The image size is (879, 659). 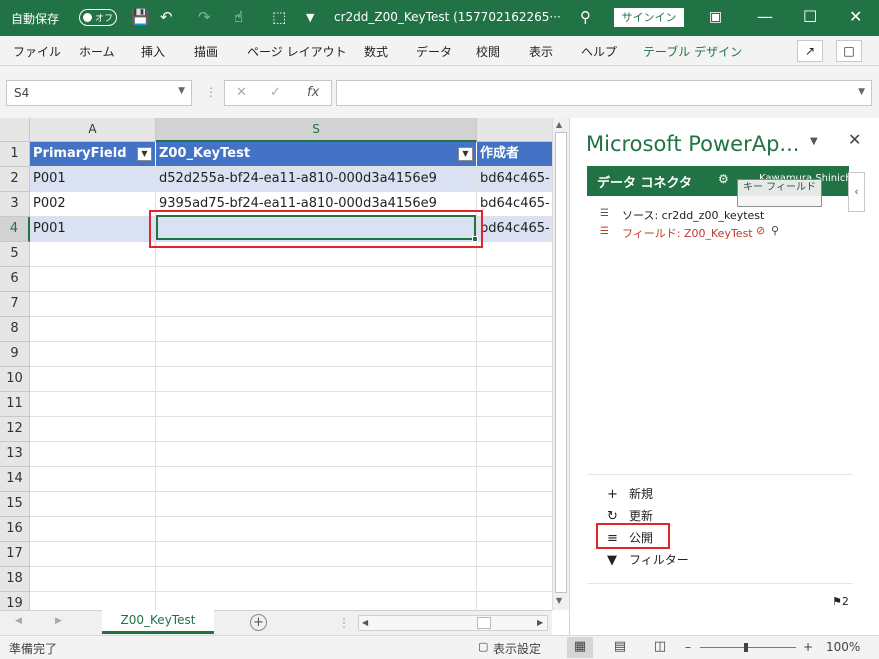 I want to click on row-header: 14, so click(x=15, y=479).